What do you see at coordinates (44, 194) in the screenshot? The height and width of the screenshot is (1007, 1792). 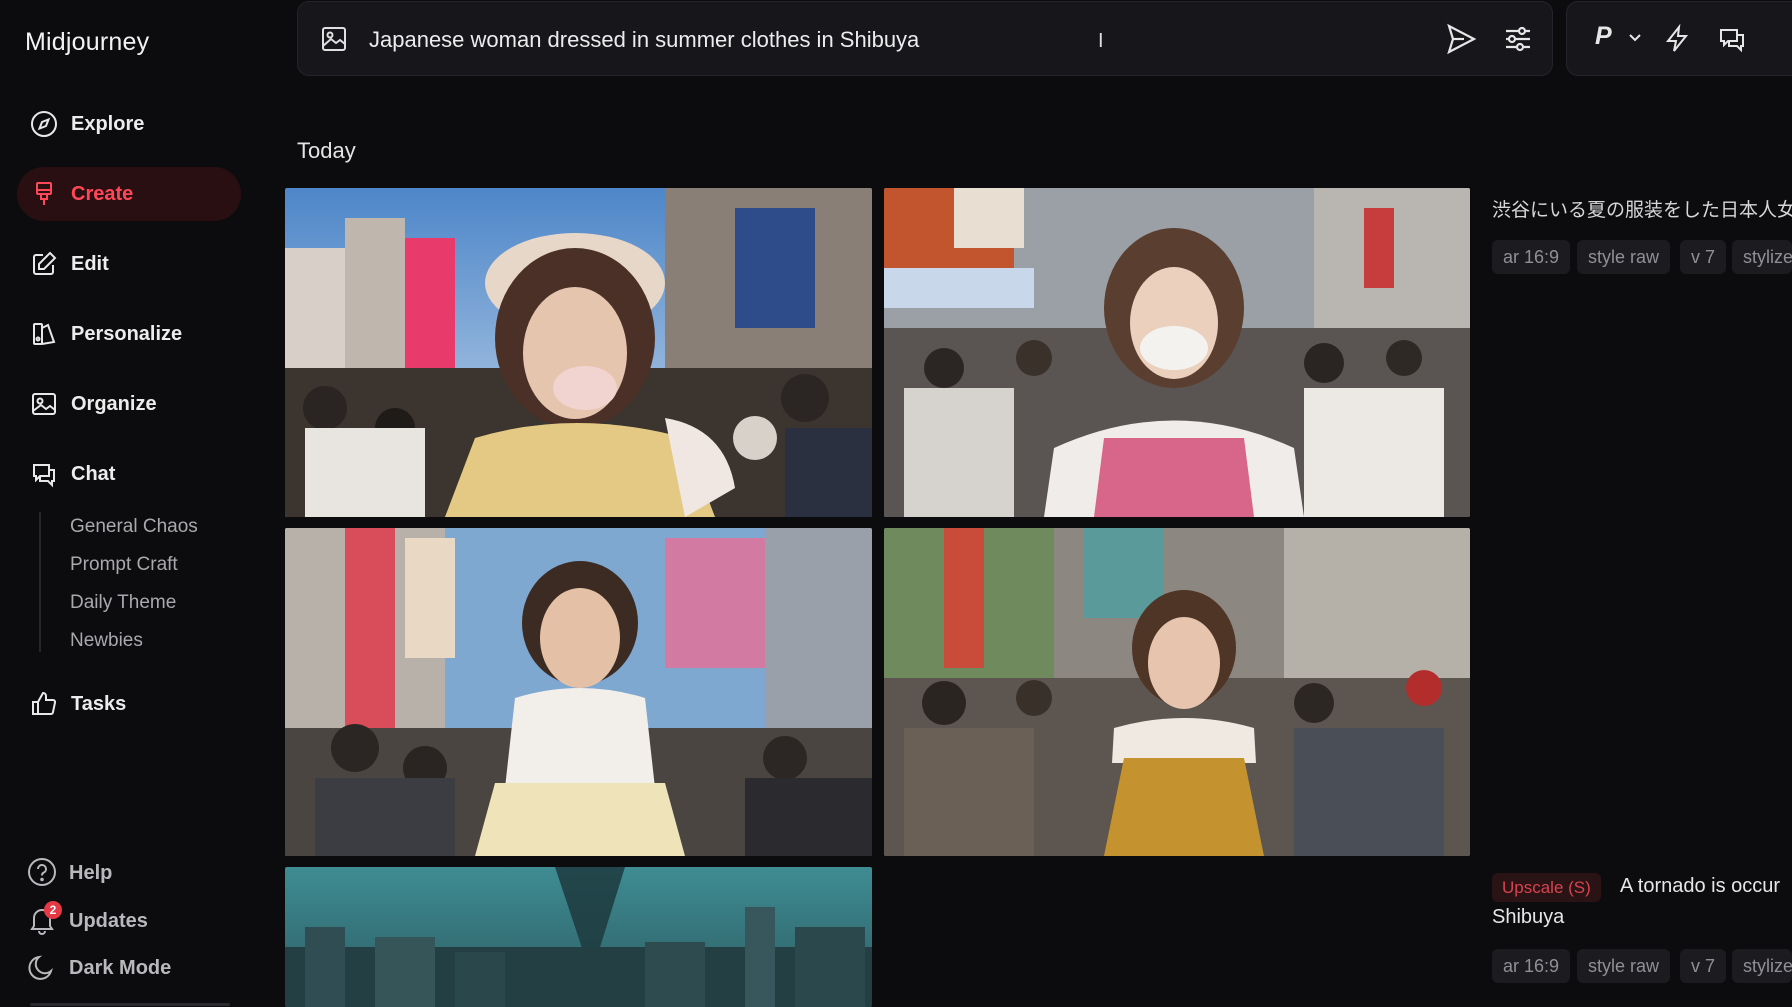 I see `brush-icon` at bounding box center [44, 194].